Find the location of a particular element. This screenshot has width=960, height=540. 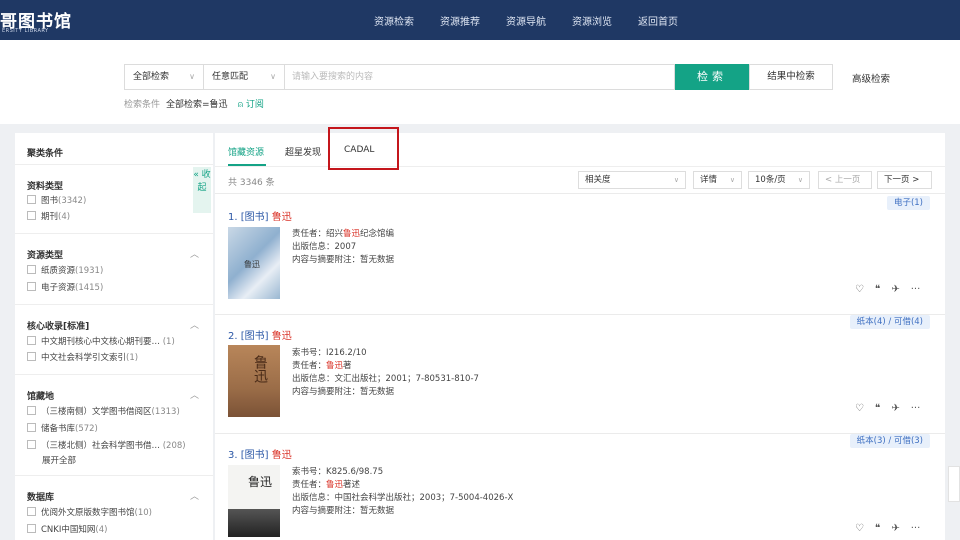

facet-item-label: CNKI中国知网 is located at coordinates (68, 530).